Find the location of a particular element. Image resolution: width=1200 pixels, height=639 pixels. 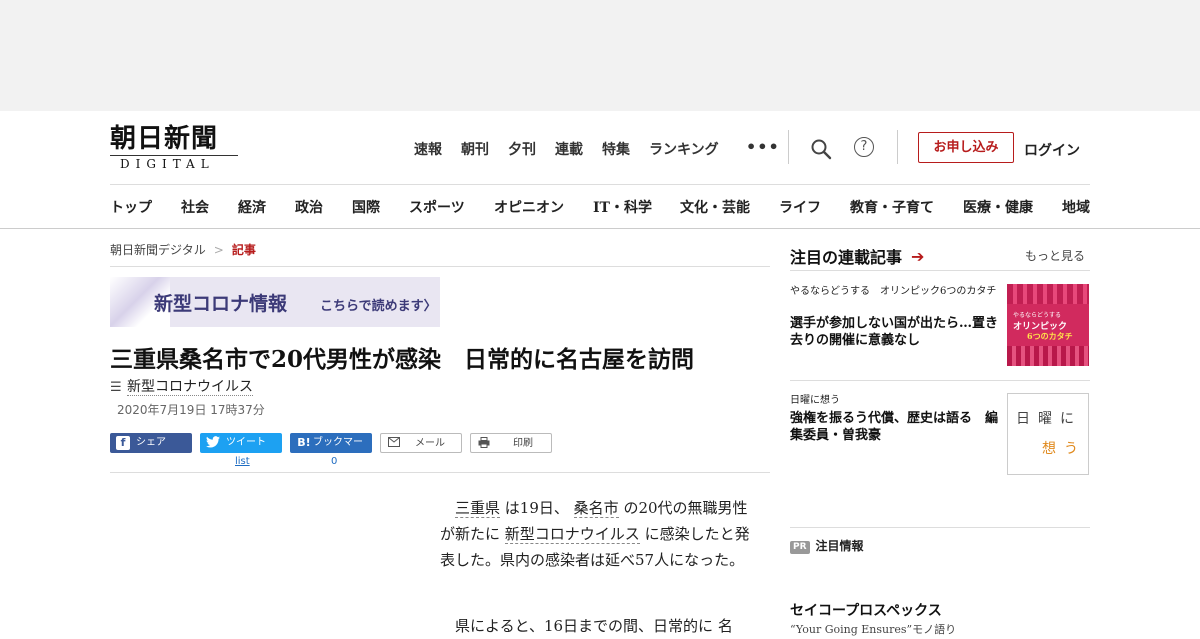

pr-label: 注目情報 is located at coordinates (839, 546).